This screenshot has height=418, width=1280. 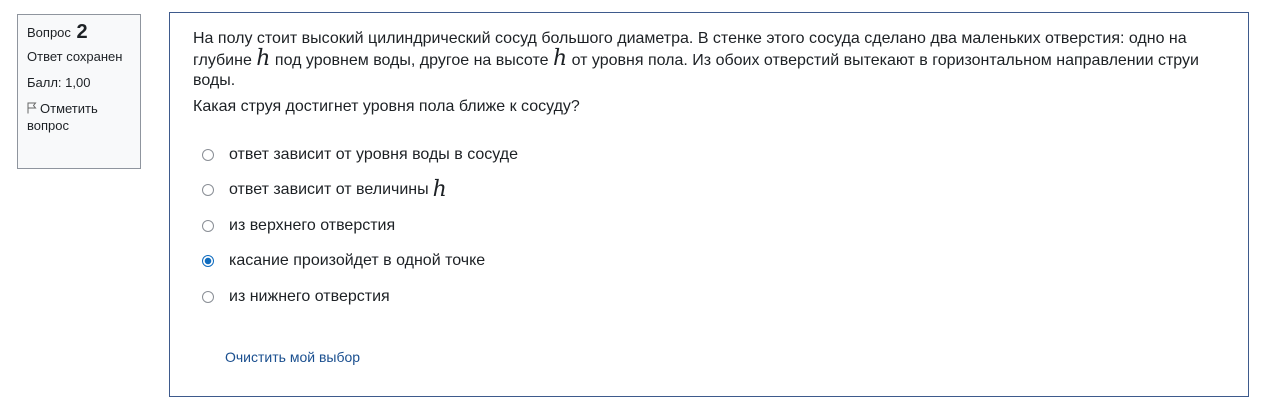 I want to click on answer-option: из нижнего отверстия, so click(x=713, y=297).